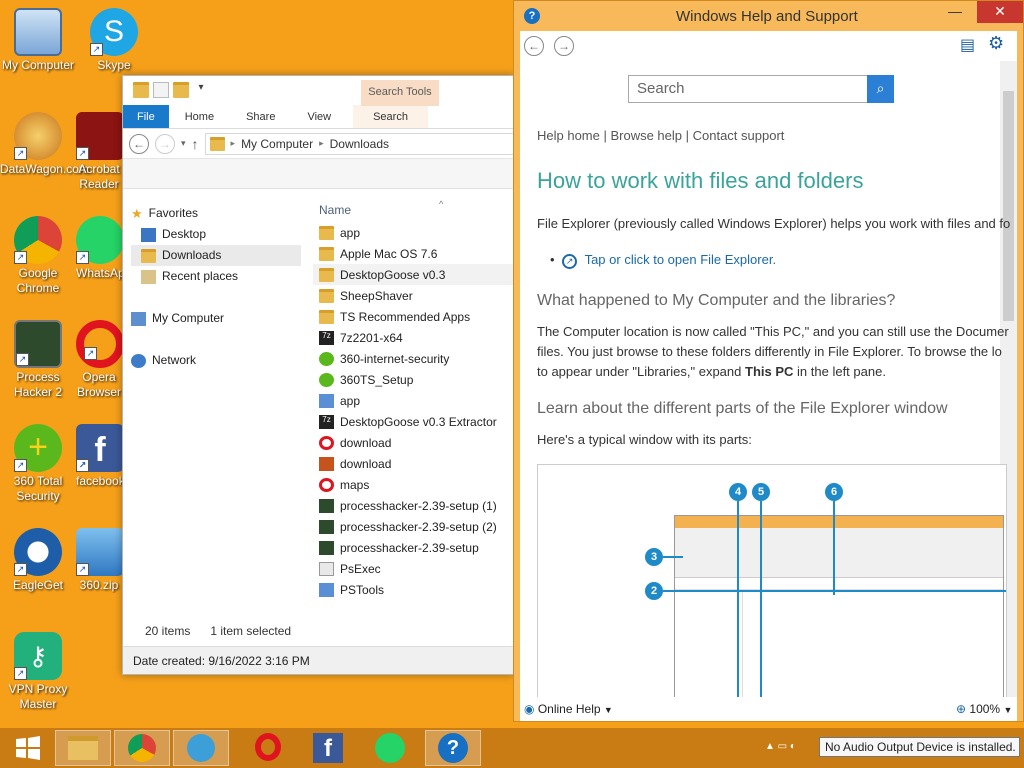 Image resolution: width=1024 pixels, height=768 pixels. What do you see at coordinates (216, 234) in the screenshot?
I see `nav-desktop: Desktop` at bounding box center [216, 234].